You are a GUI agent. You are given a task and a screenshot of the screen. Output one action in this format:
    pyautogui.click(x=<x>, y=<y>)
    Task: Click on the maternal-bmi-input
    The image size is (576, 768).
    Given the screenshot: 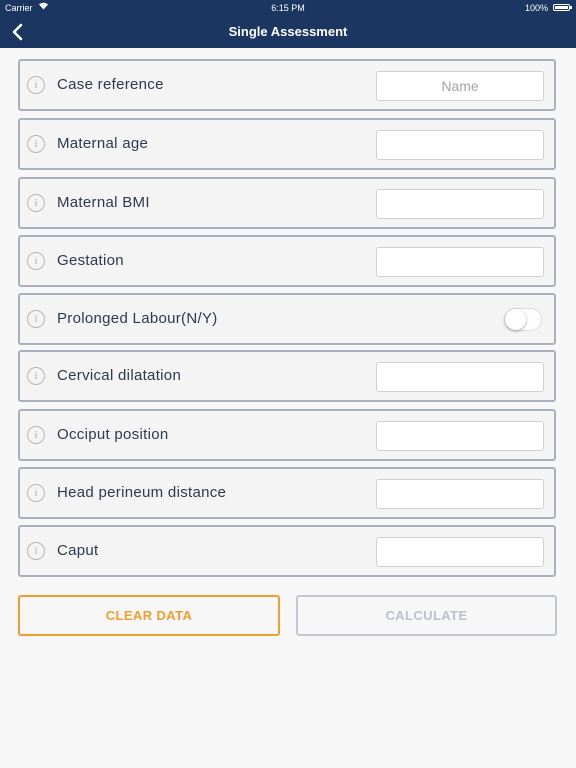 What is the action you would take?
    pyautogui.click(x=460, y=204)
    